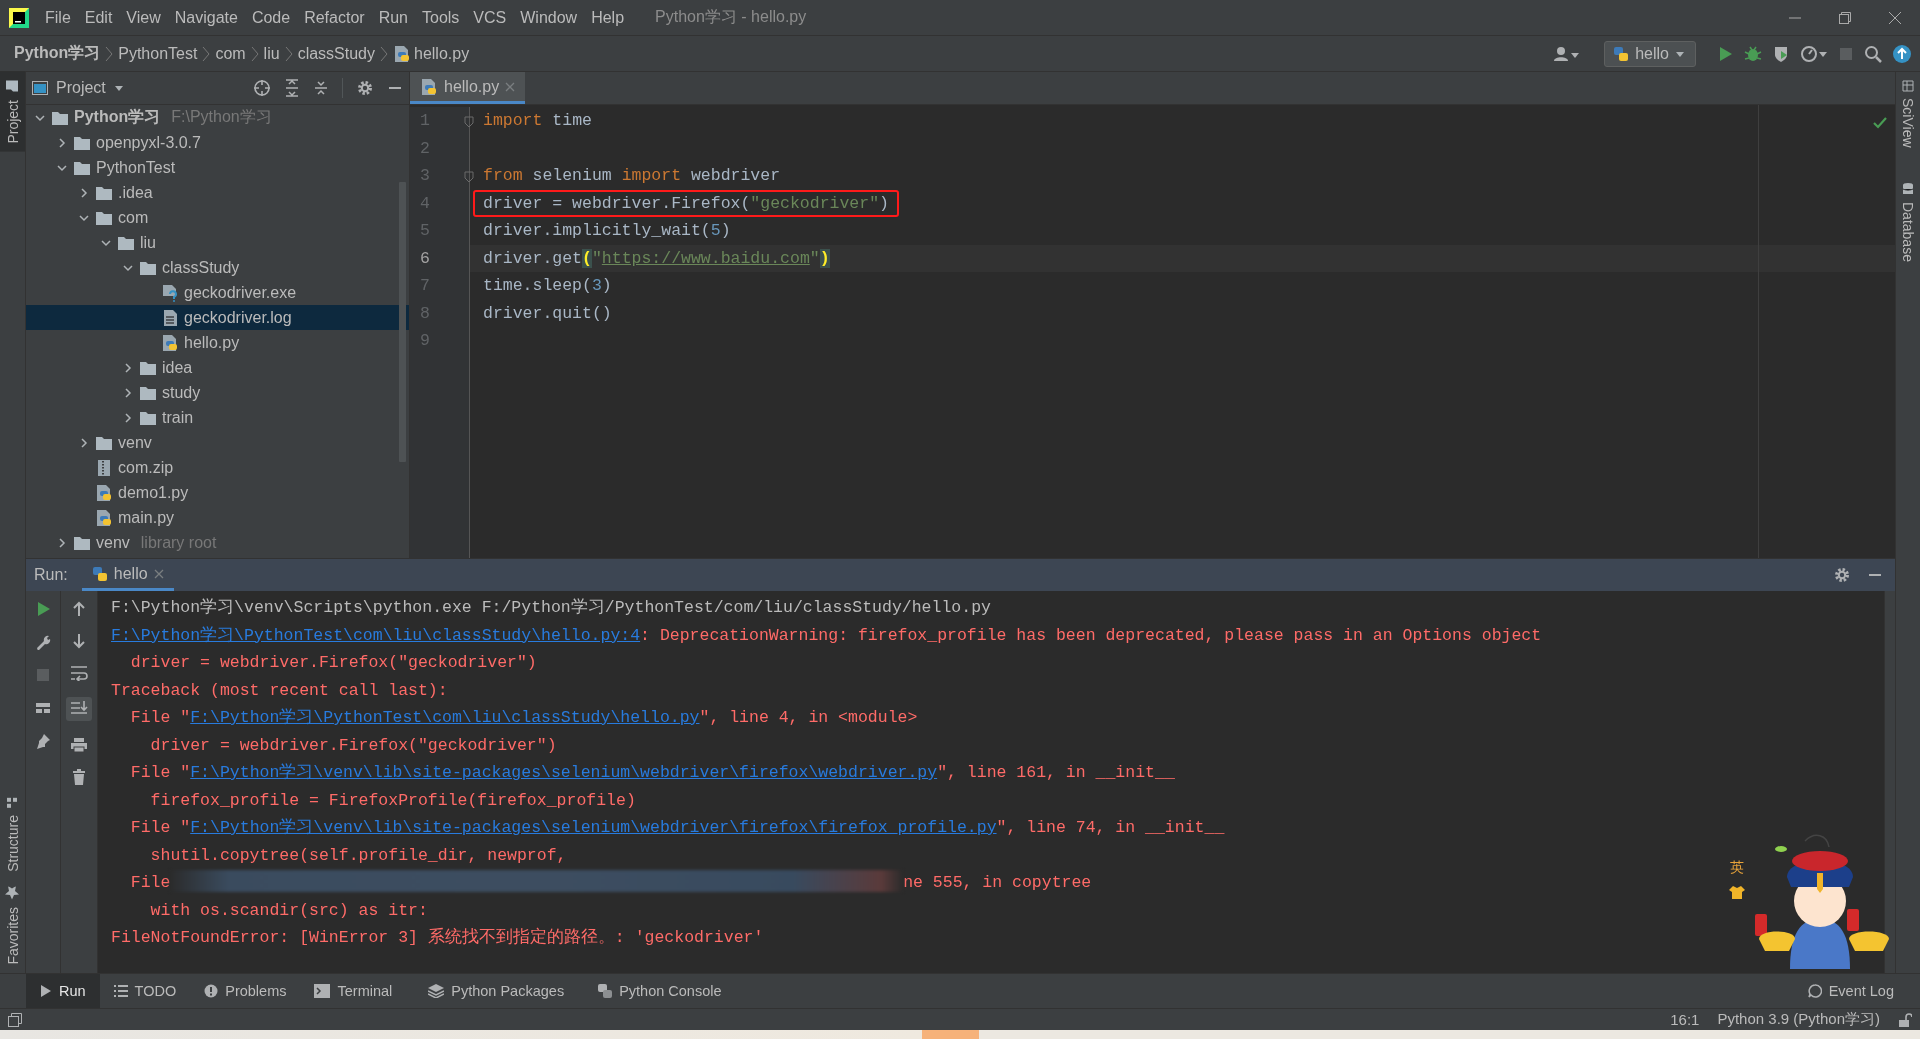  I want to click on menu-item: File, so click(58, 17).